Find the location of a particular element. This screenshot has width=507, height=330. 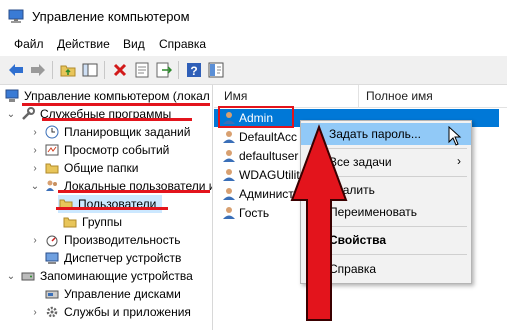

annotation-box is located at coordinates (256, 117).